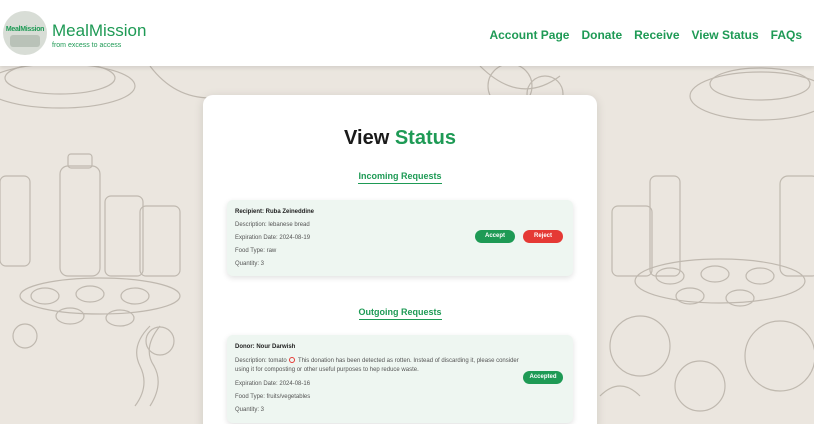 The width and height of the screenshot is (814, 424). I want to click on page-title-prefix: View, so click(367, 138).